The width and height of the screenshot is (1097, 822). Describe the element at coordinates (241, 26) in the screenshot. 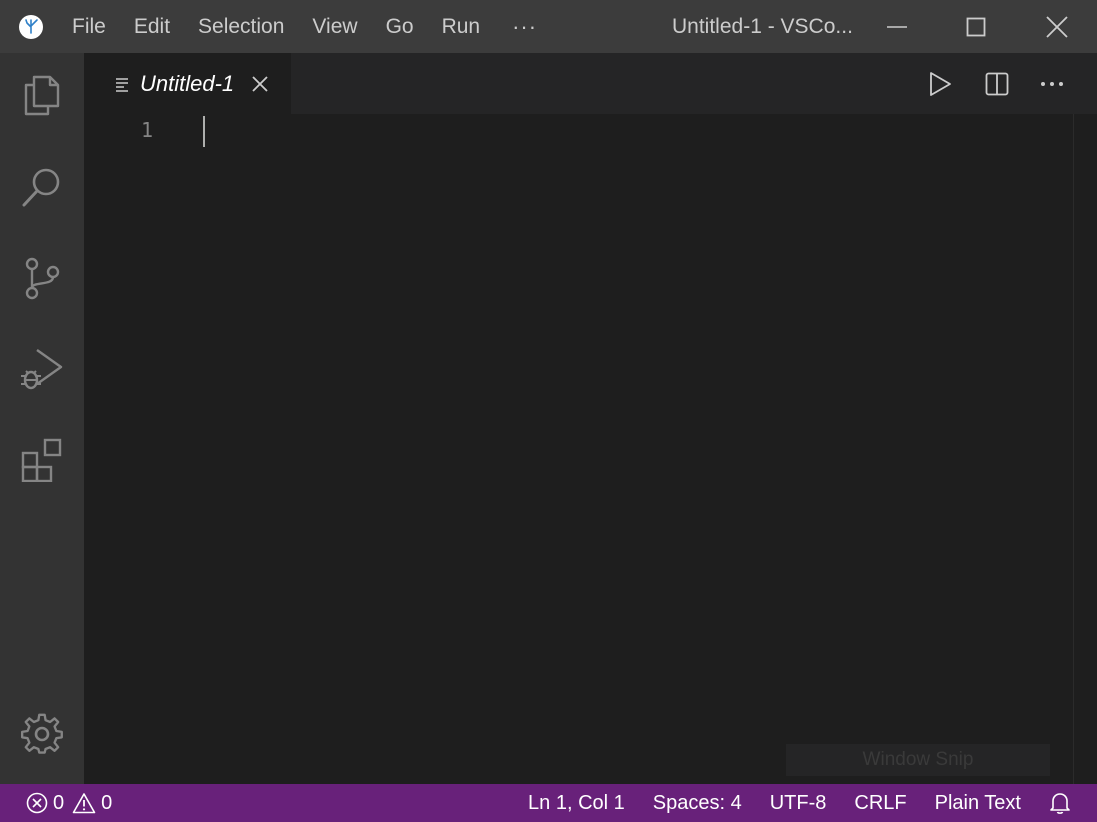

I see `menu-selection: Selection` at that location.